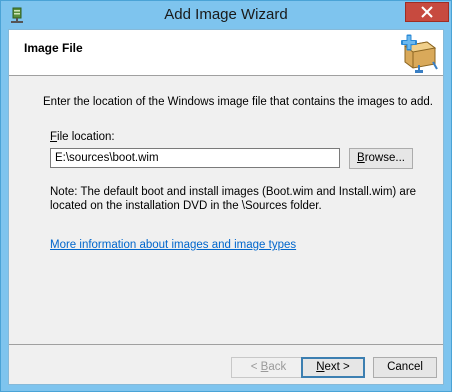  I want to click on window-title: Add Image Wizard, so click(226, 14).